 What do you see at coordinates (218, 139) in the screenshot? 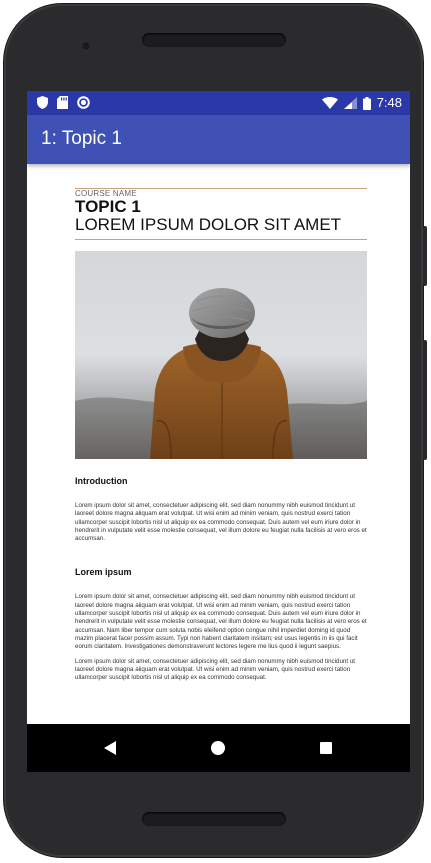
I see `app-bar: 1: Topic 1` at bounding box center [218, 139].